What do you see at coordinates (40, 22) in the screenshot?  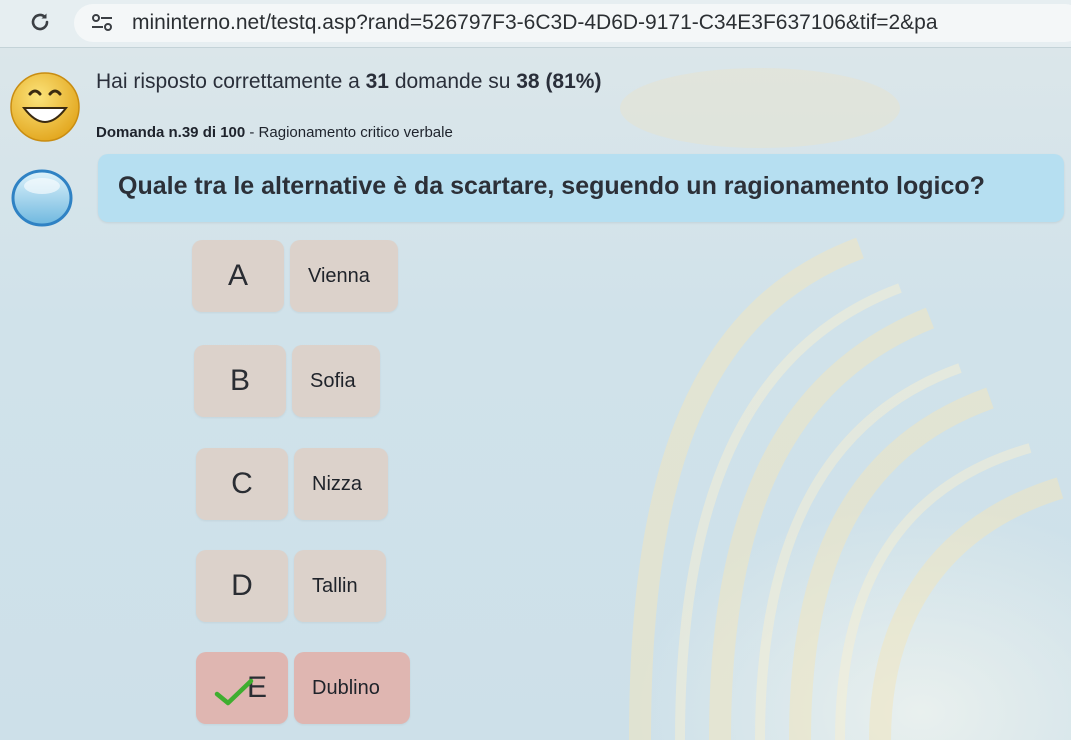 I see `reload-icon` at bounding box center [40, 22].